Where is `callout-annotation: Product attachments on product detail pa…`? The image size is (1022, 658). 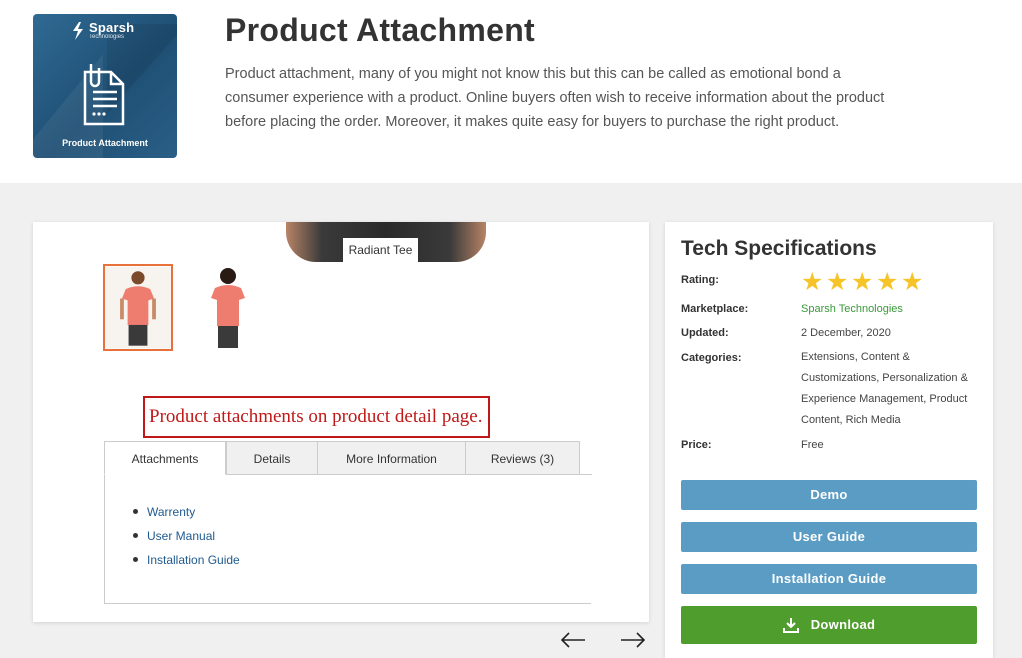
callout-annotation: Product attachments on product detail pa… is located at coordinates (316, 417).